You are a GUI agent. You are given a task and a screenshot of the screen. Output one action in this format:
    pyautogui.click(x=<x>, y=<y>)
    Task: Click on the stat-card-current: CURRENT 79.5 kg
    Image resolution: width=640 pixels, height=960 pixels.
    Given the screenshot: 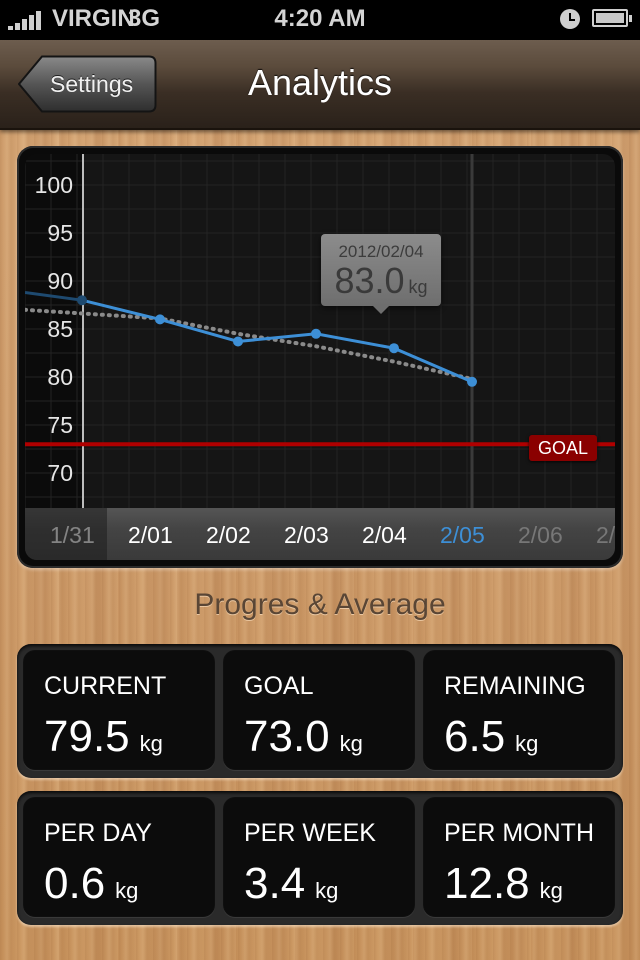 What is the action you would take?
    pyautogui.click(x=119, y=710)
    